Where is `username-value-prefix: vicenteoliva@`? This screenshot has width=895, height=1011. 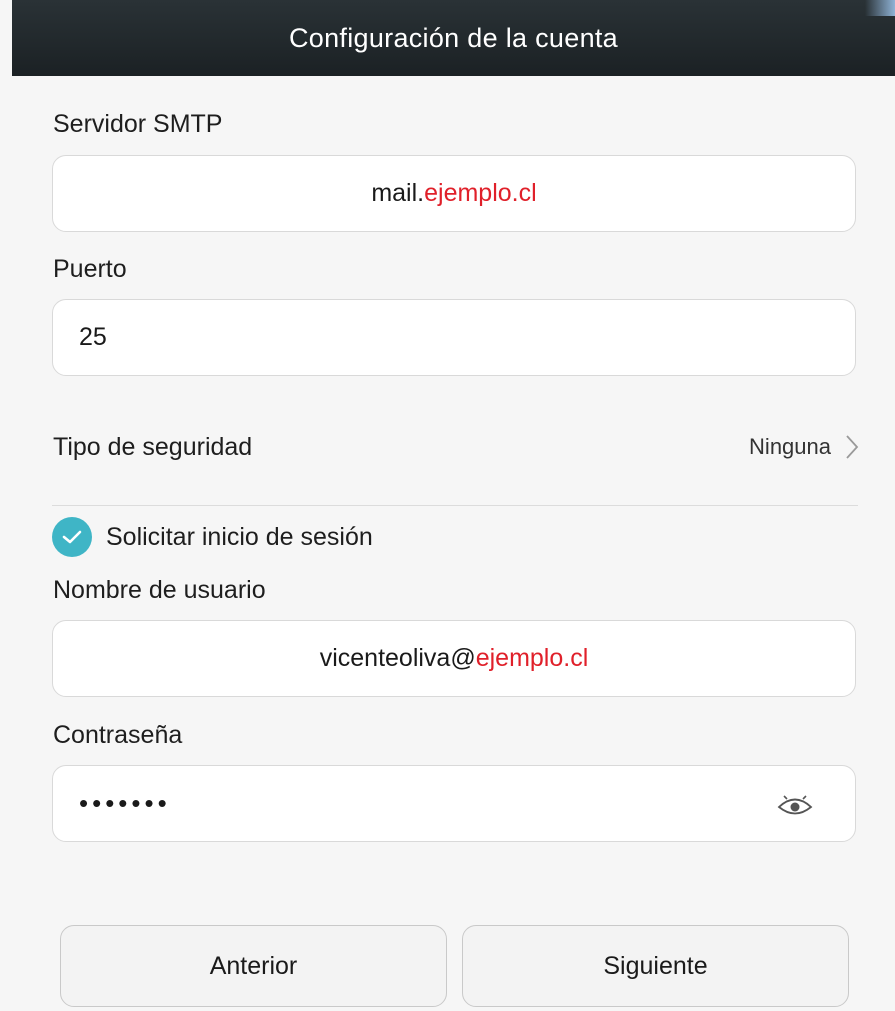
username-value-prefix: vicenteoliva@ is located at coordinates (397, 658).